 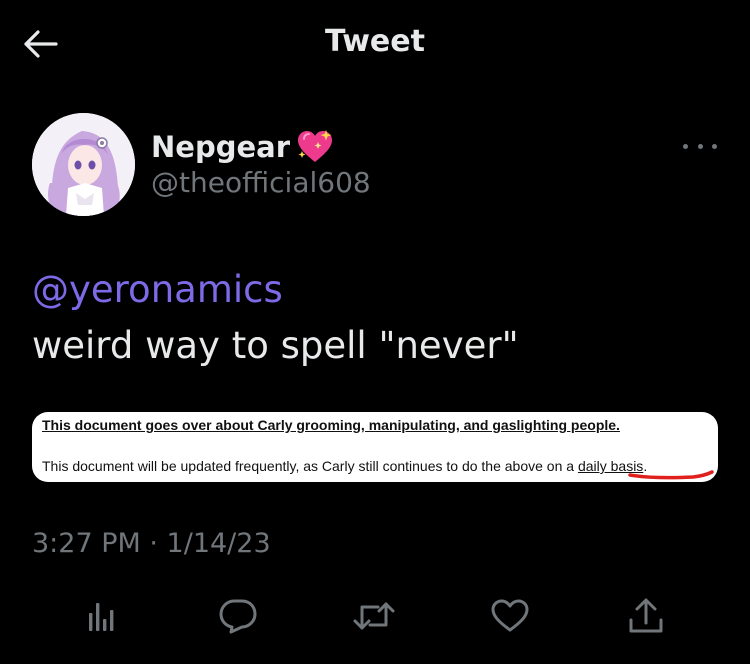 I want to click on more-button, so click(x=700, y=146).